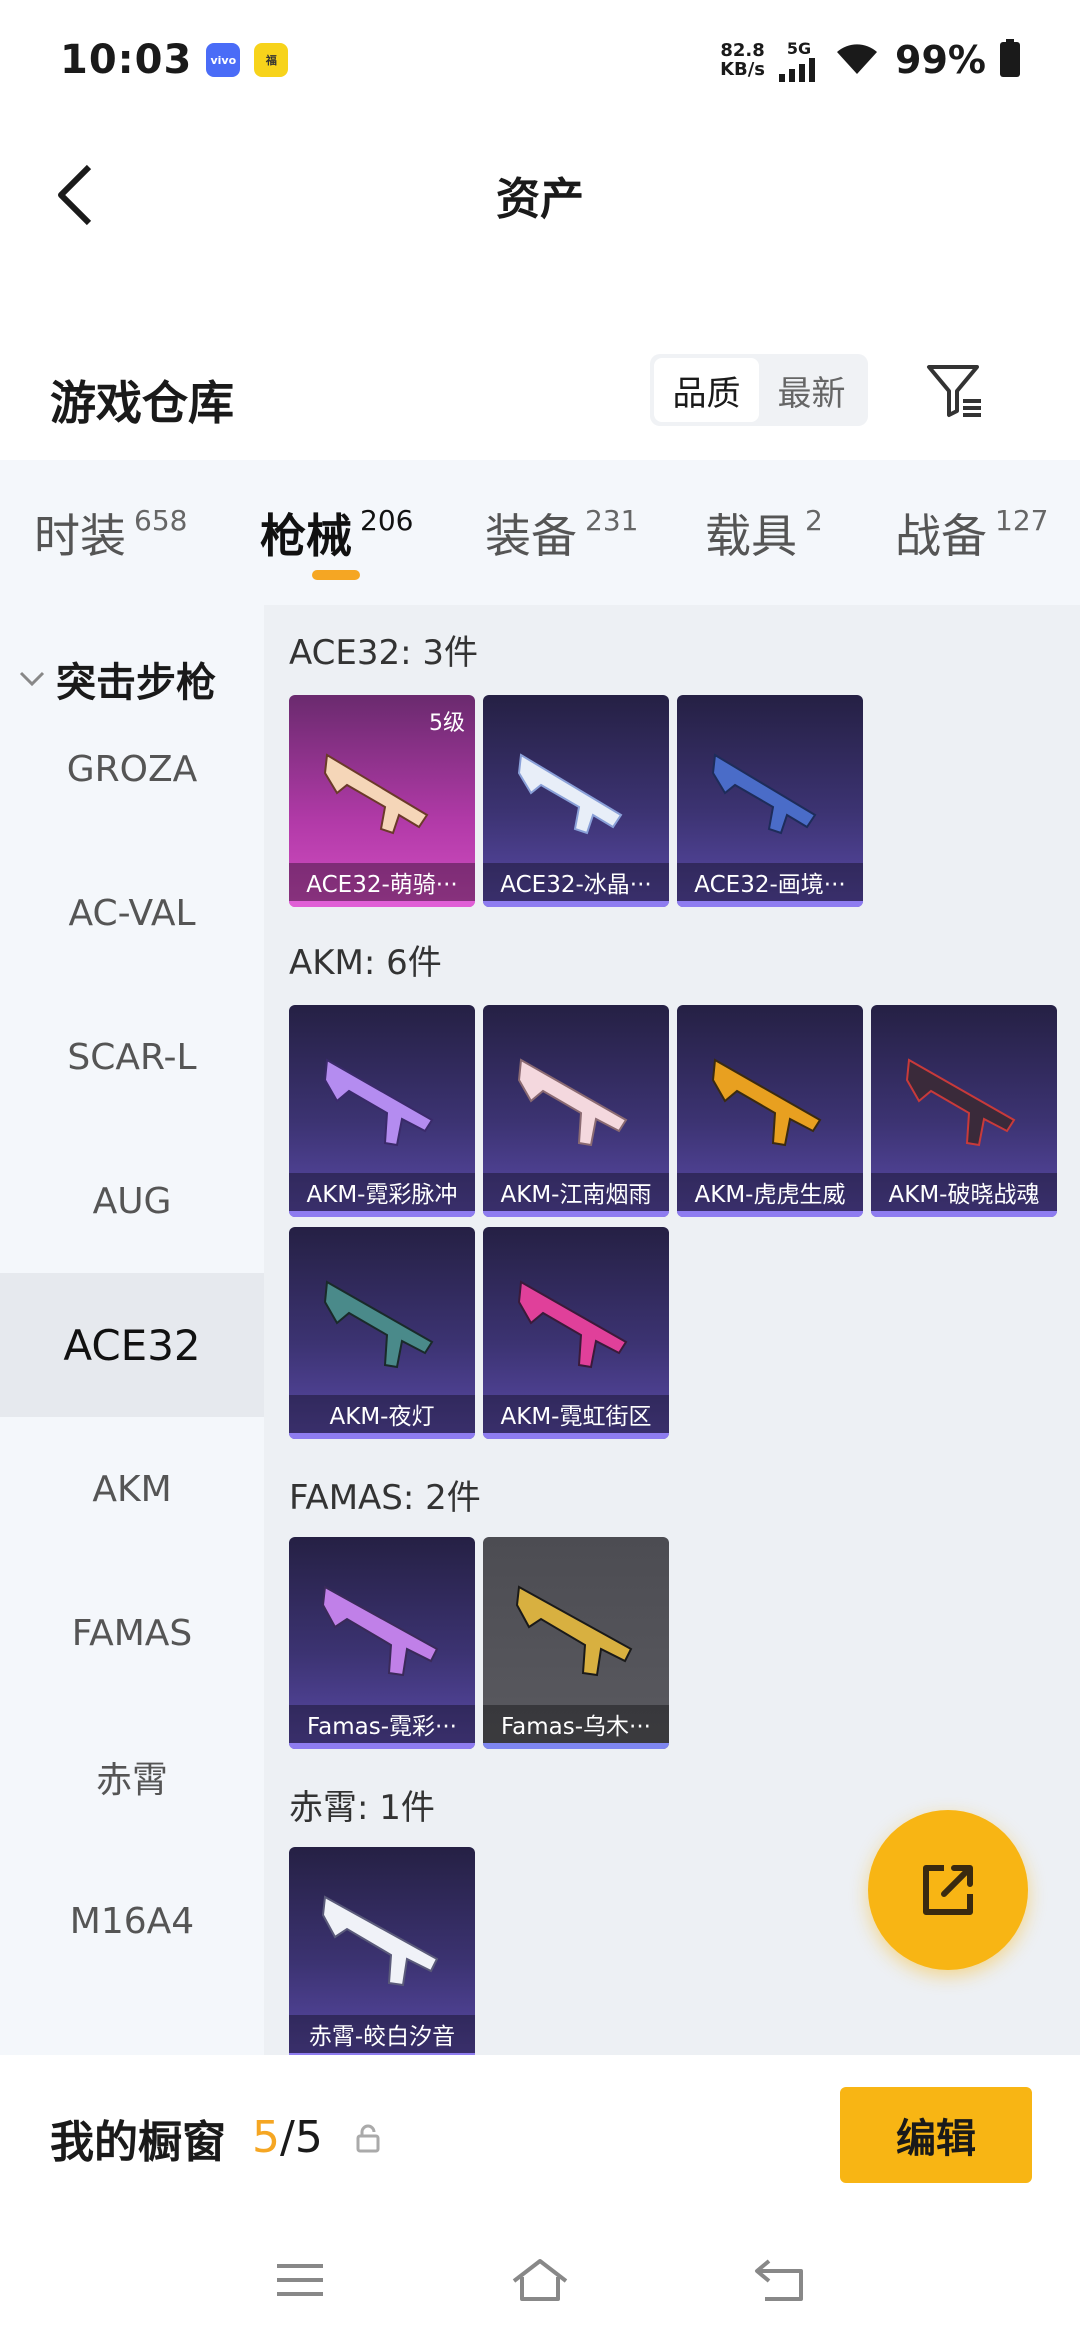 The image size is (1080, 2344). I want to click on weapon-card: AKM-破晓战魂, so click(964, 1111).